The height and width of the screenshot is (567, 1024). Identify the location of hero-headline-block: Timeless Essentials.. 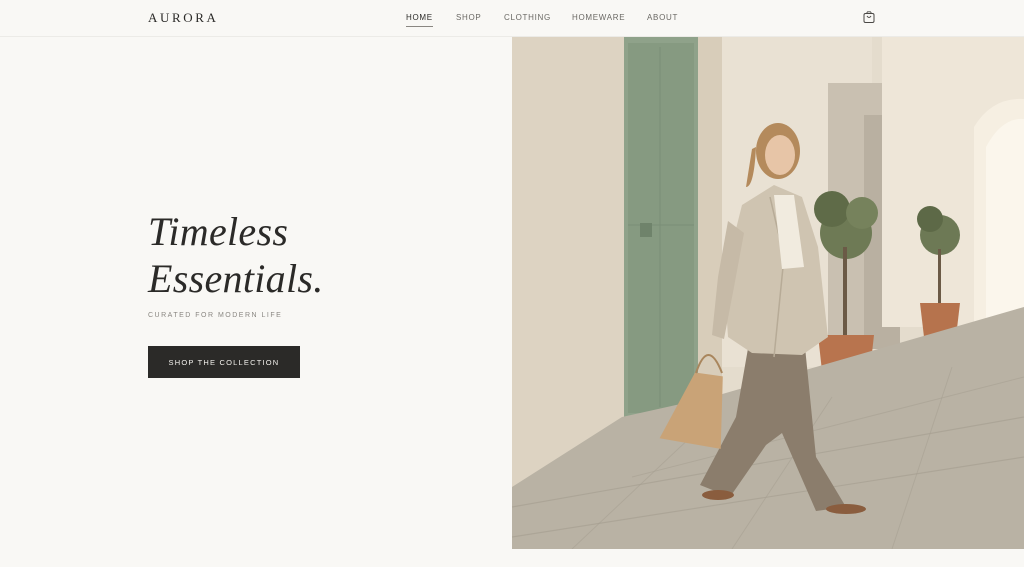
(236, 255).